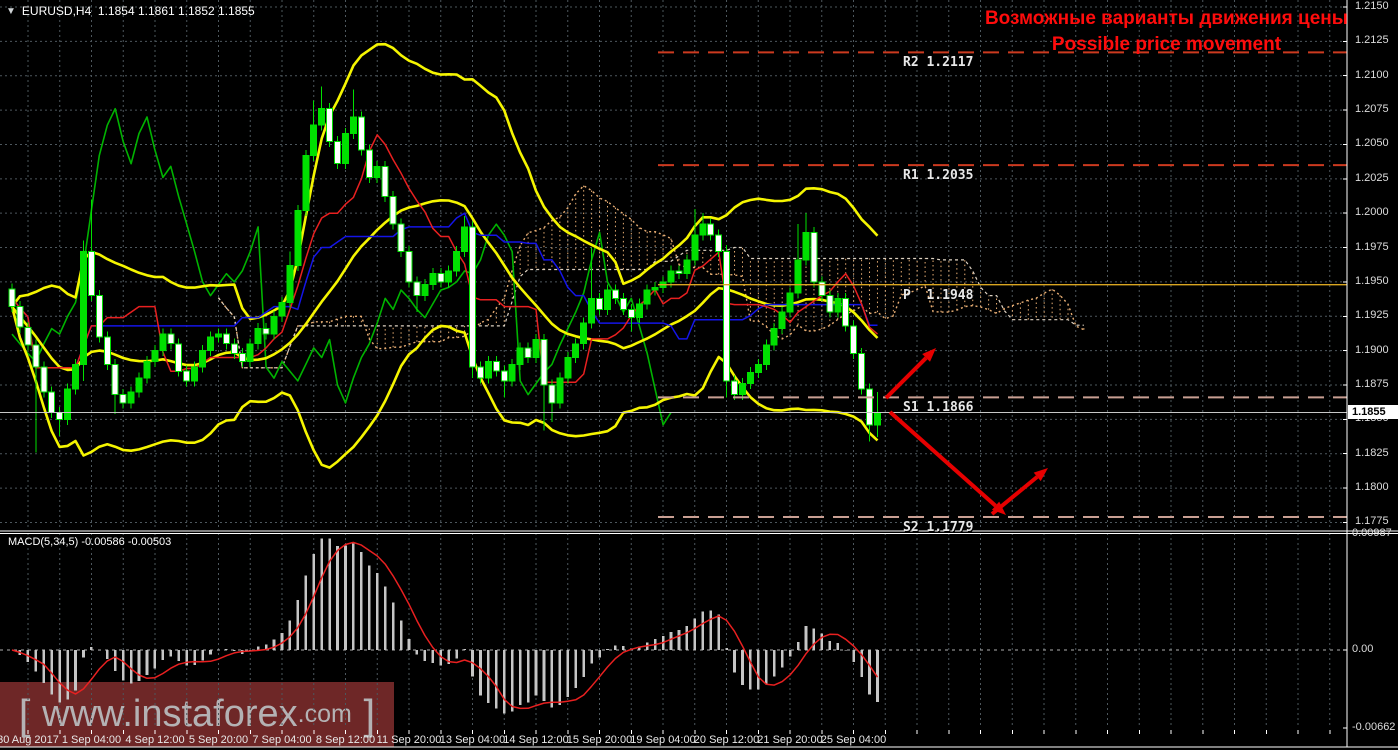 The width and height of the screenshot is (1398, 750). What do you see at coordinates (1372, 384) in the screenshot?
I see `price-axis-label: 1.1875` at bounding box center [1372, 384].